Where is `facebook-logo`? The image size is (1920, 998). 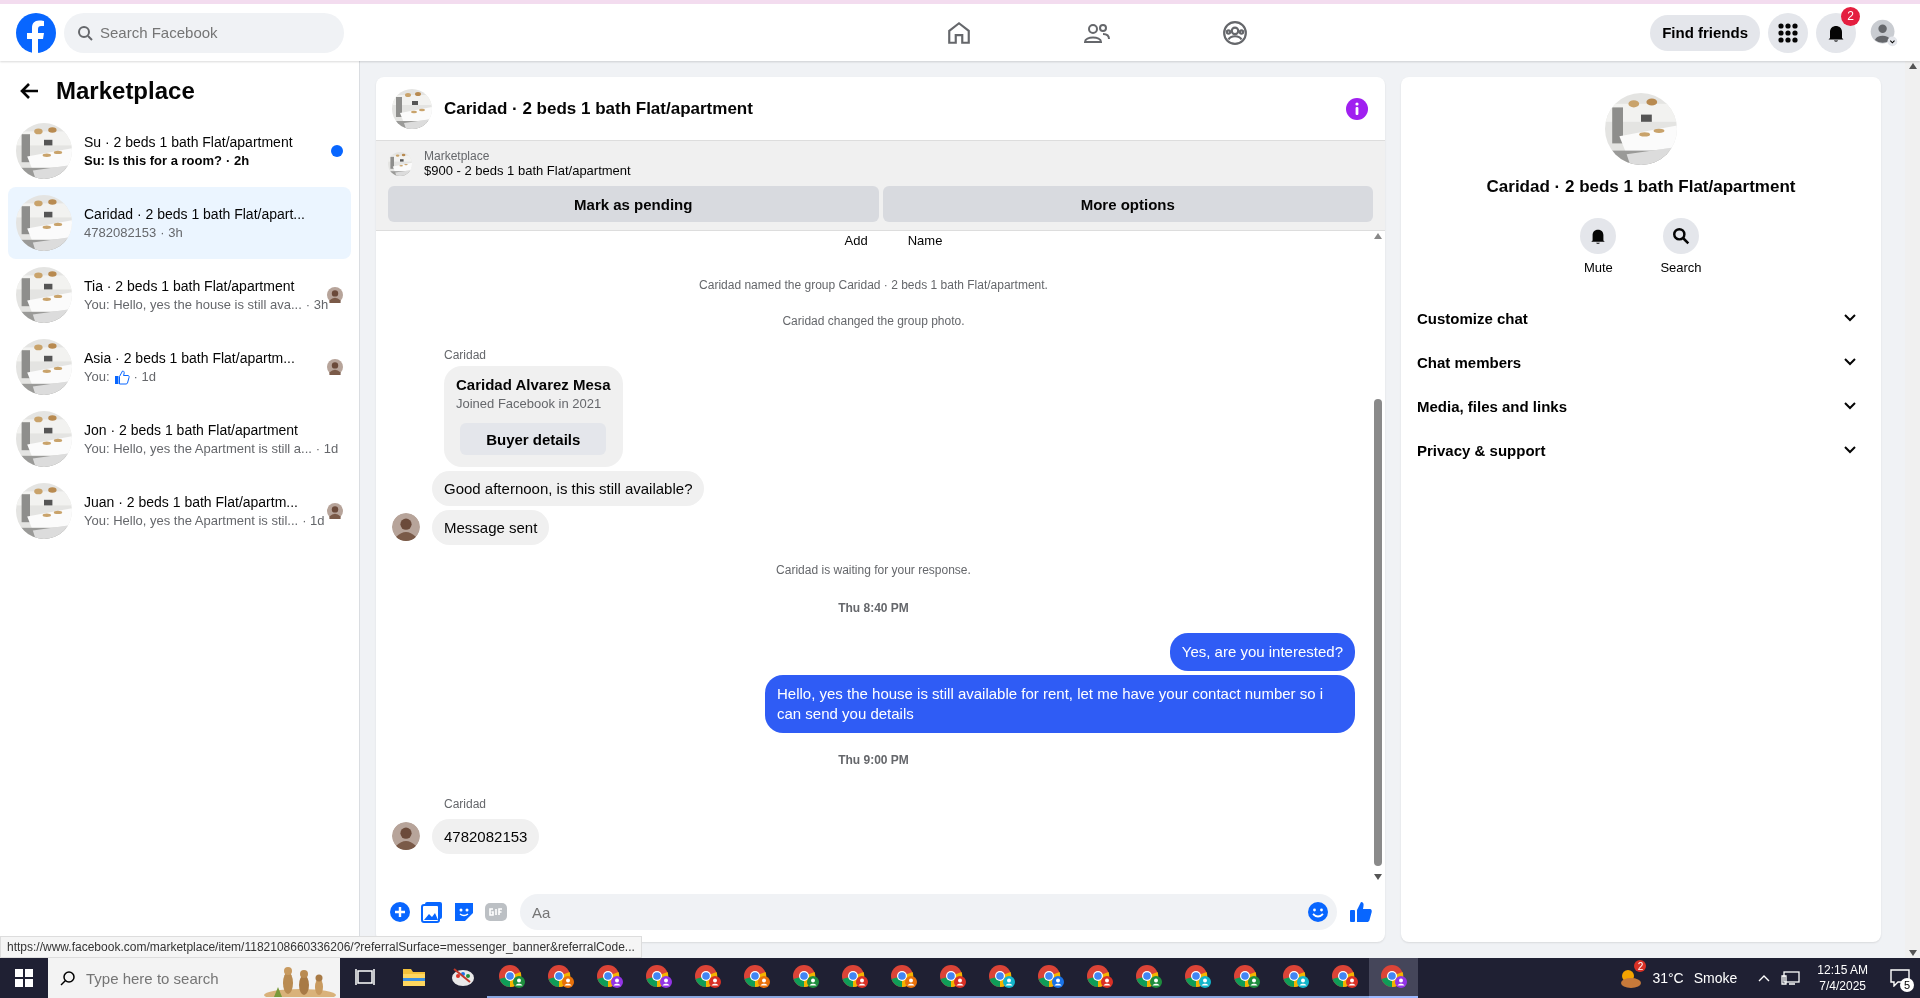 facebook-logo is located at coordinates (36, 32).